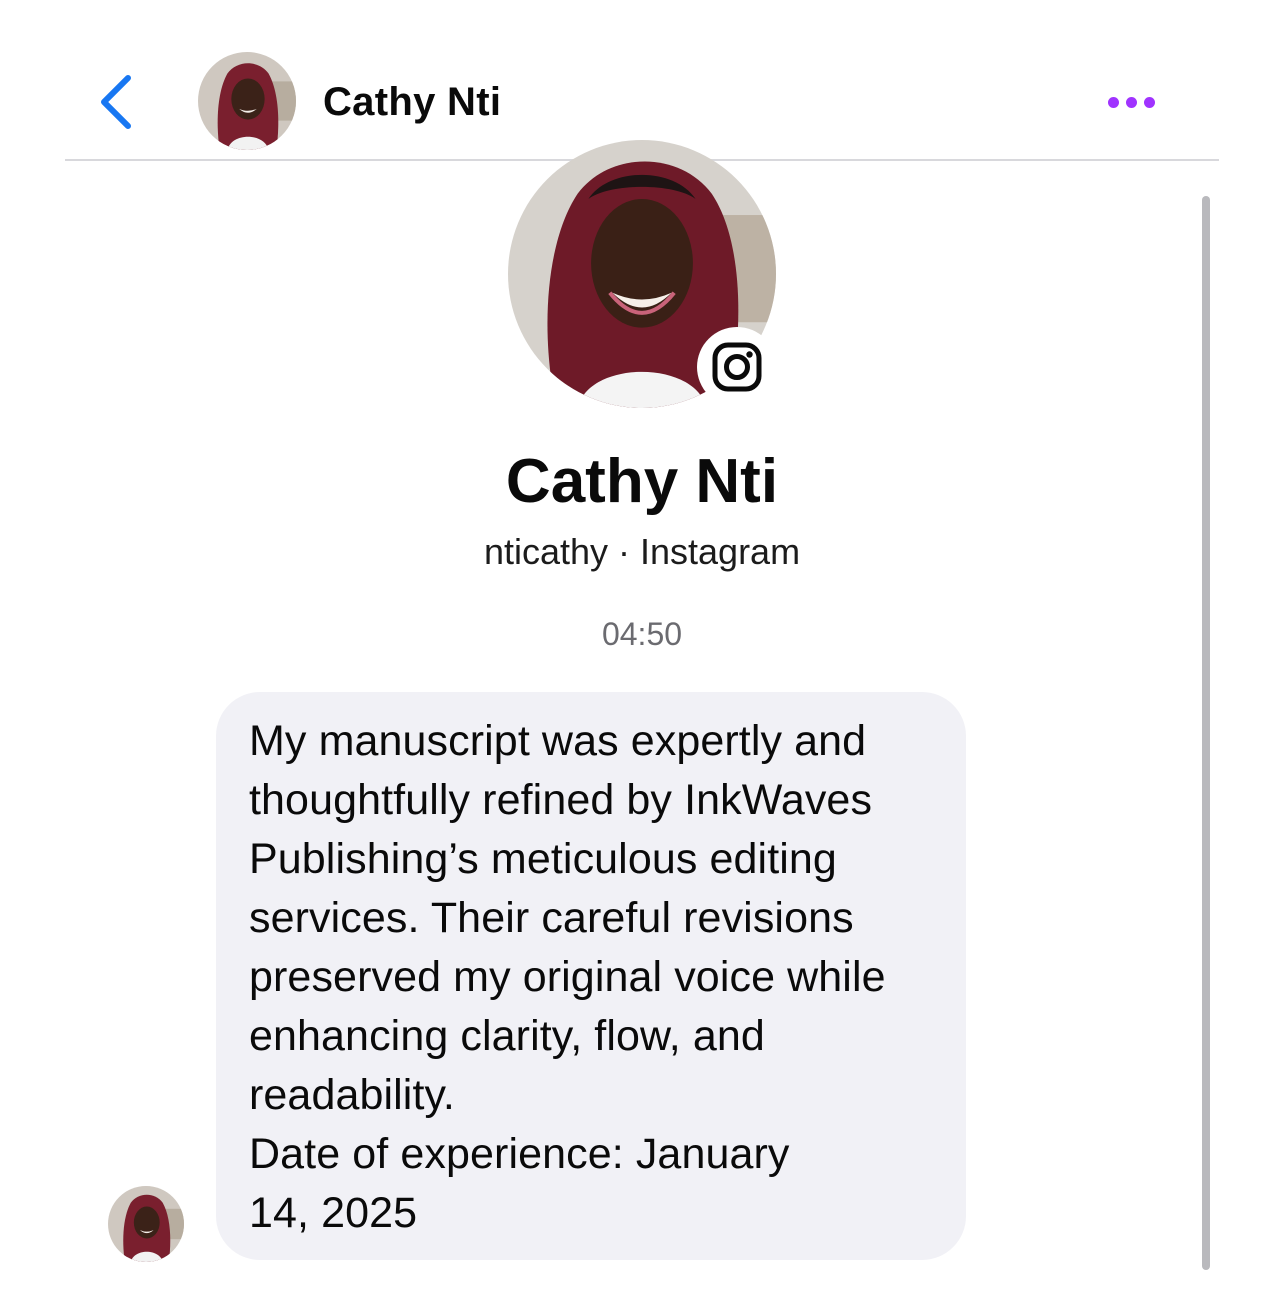  I want to click on header-title: Cathy Nti, so click(412, 102).